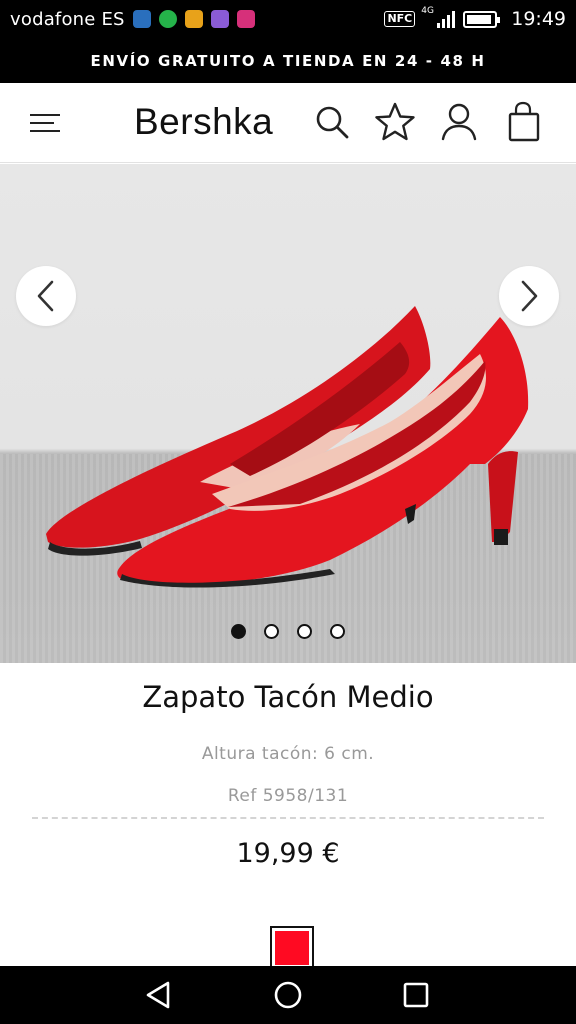 Image resolution: width=576 pixels, height=1024 pixels. I want to click on brand-logo: Bershka, so click(203, 122).